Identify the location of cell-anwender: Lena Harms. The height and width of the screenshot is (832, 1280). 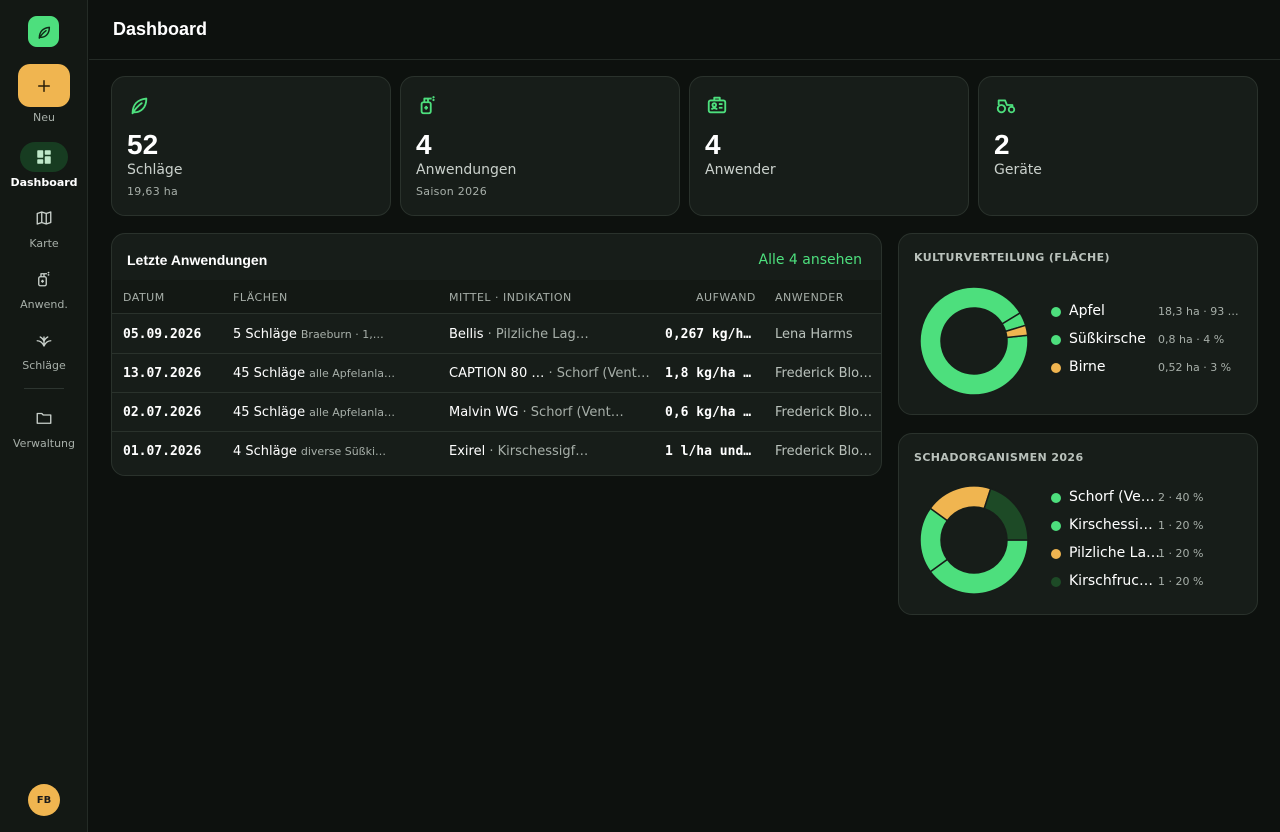
(814, 334).